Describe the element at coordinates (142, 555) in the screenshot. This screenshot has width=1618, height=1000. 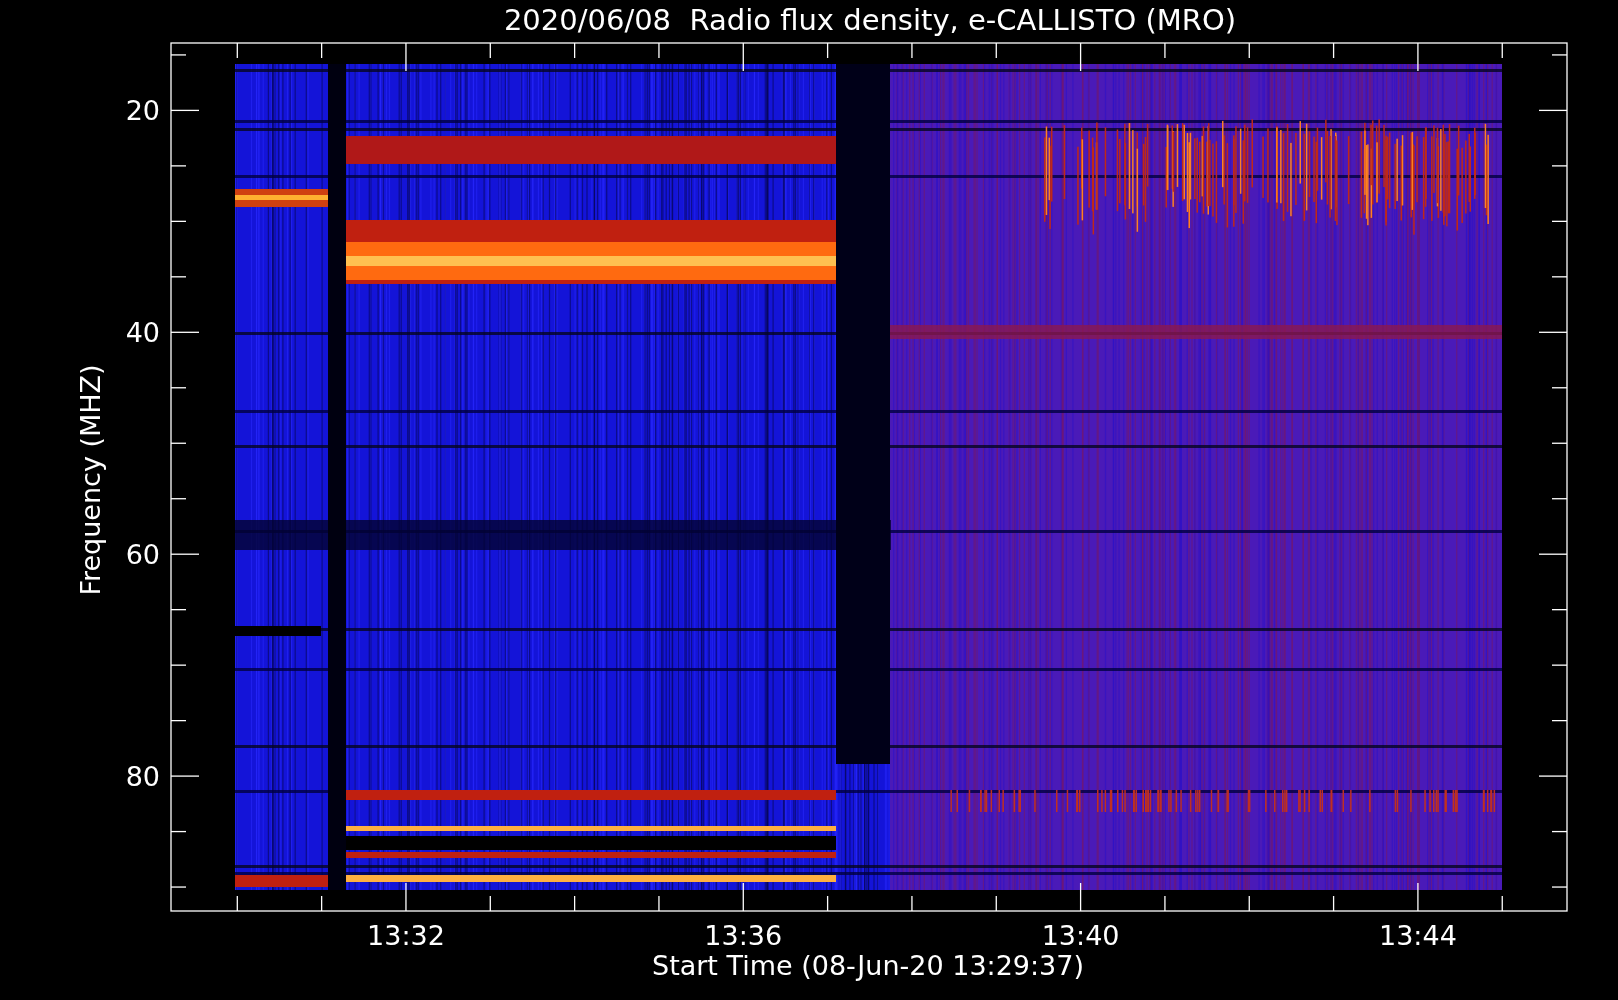
I see `axis-tick-label: 60` at that location.